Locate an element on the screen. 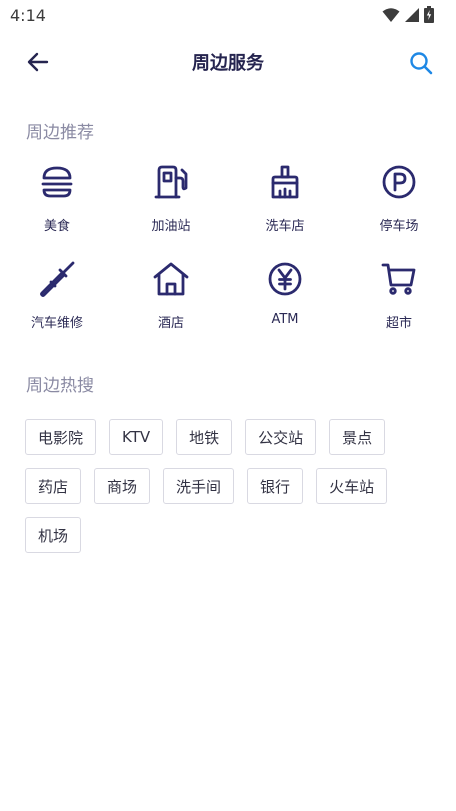 This screenshot has width=456, height=811. page-title: 周边服务 is located at coordinates (228, 63).